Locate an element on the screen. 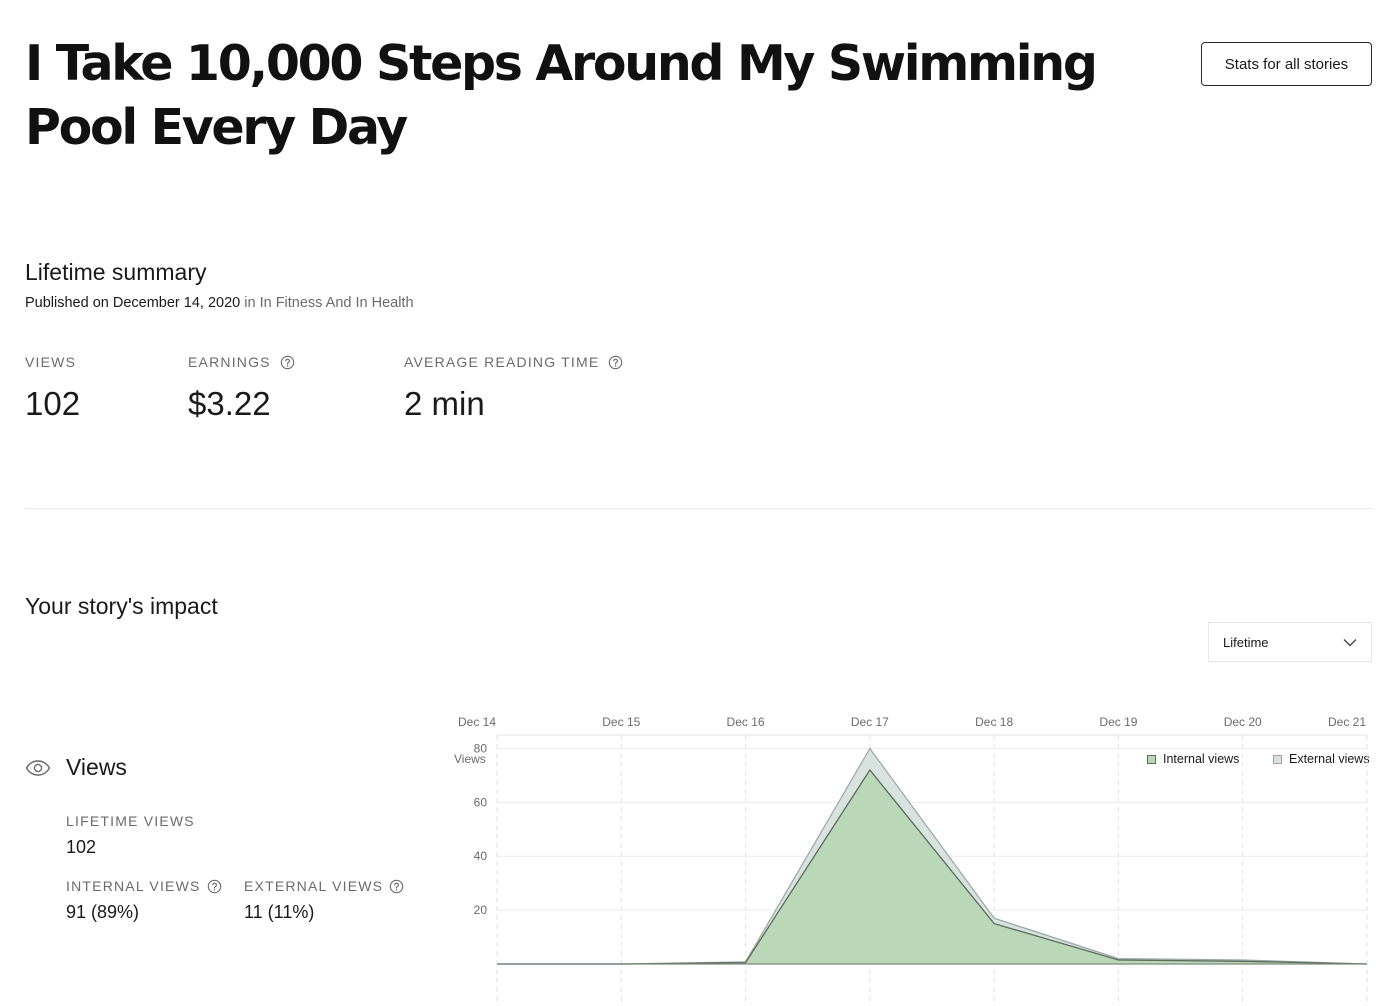 The height and width of the screenshot is (1006, 1400). views-header: Views is located at coordinates (76, 767).